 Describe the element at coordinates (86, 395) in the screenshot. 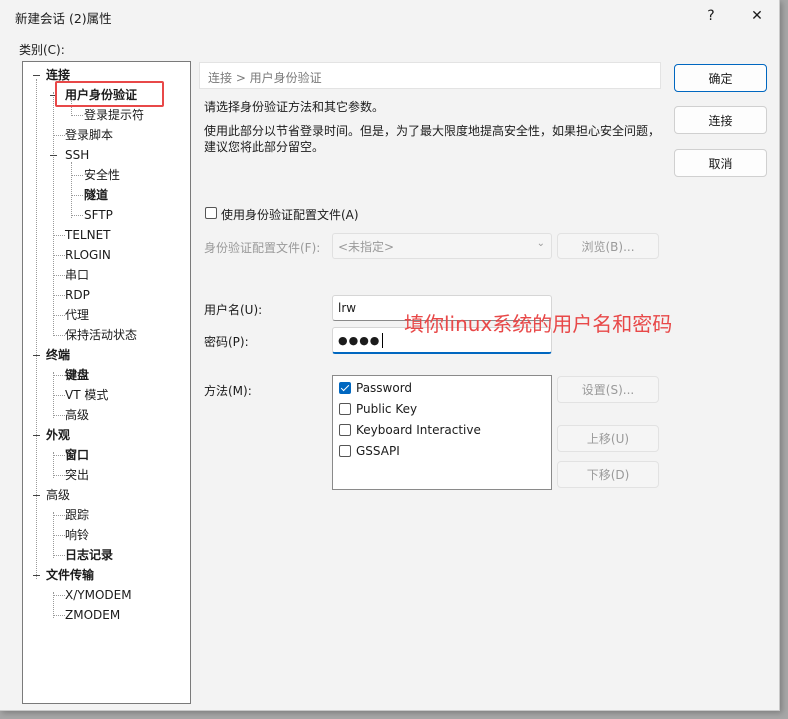

I see `tree-item-vt-mode: VT 模式` at that location.